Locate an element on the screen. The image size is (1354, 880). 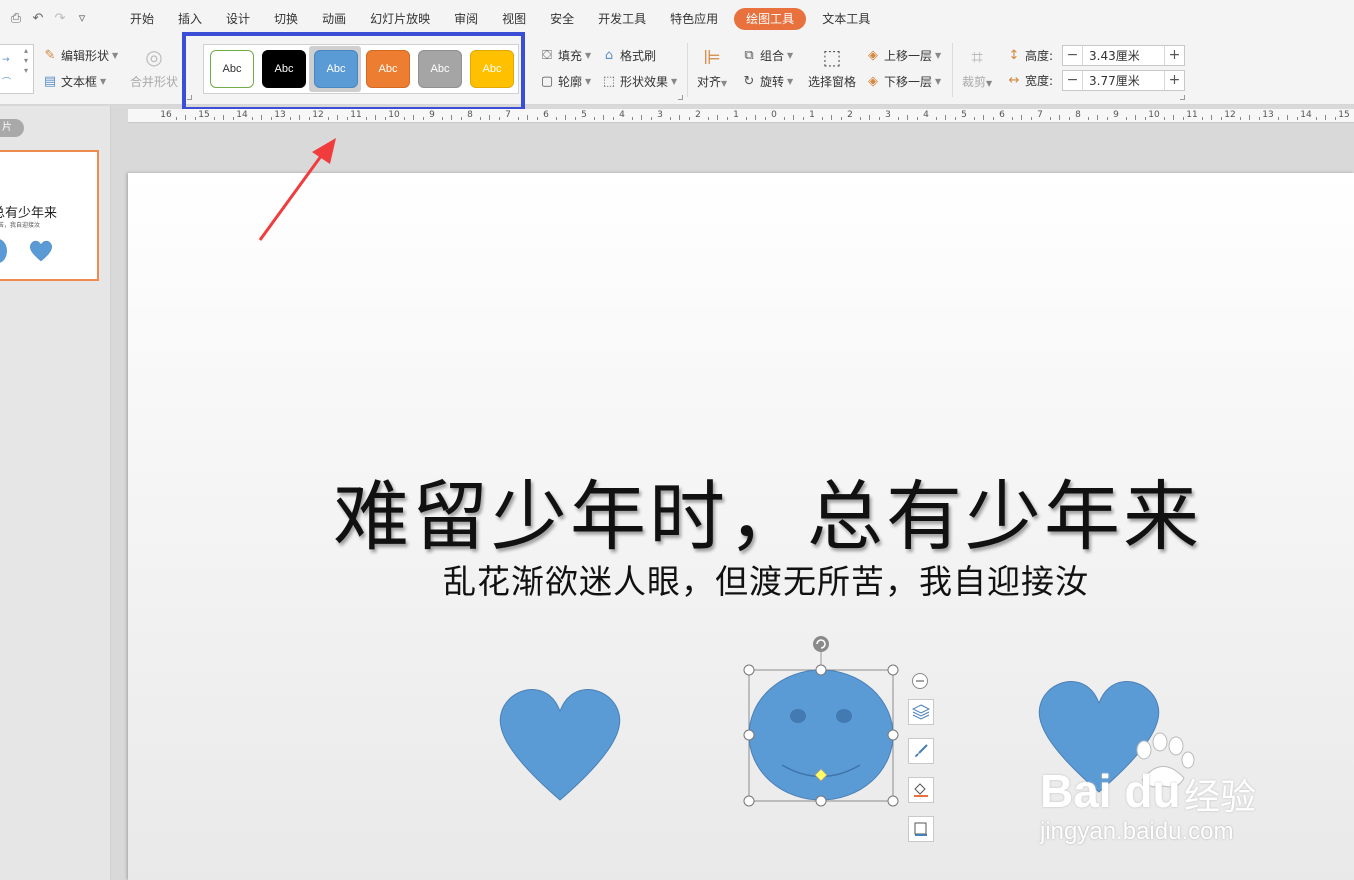
edit-shape-button: ✎ 编辑形状 ▼ is located at coordinates (80, 55).